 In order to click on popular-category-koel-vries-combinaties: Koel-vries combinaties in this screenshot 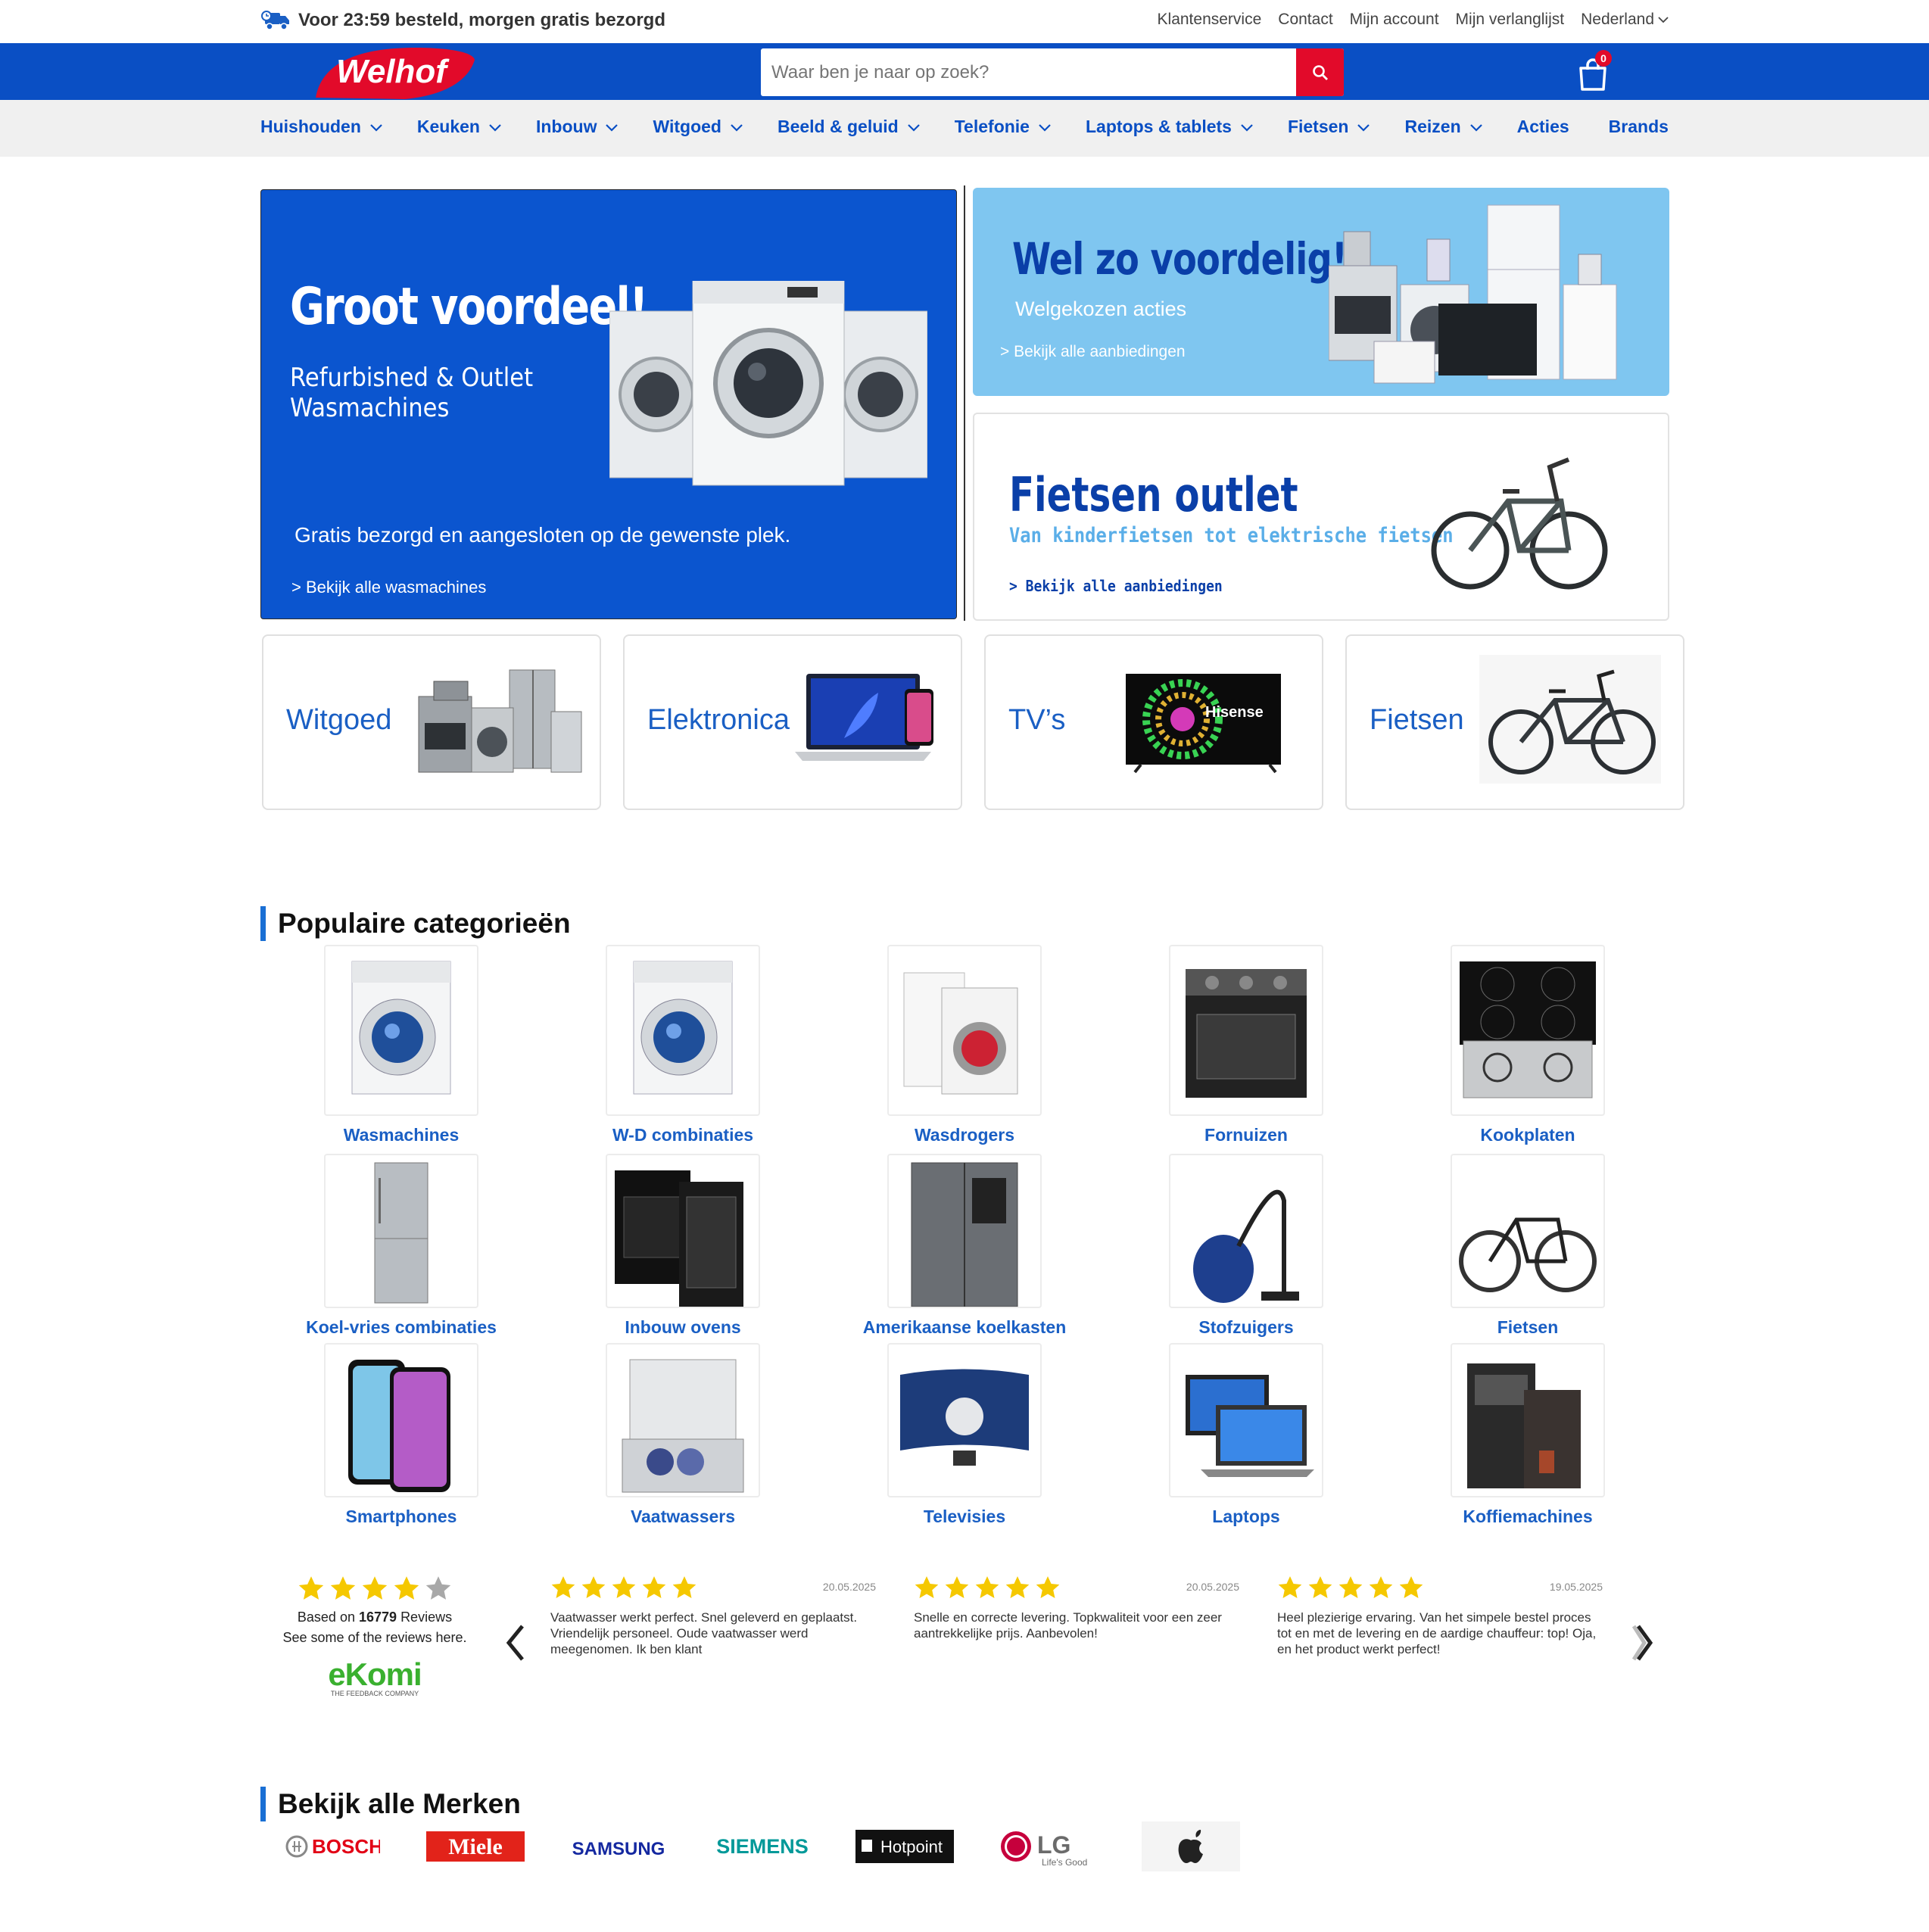, I will do `click(401, 1246)`.